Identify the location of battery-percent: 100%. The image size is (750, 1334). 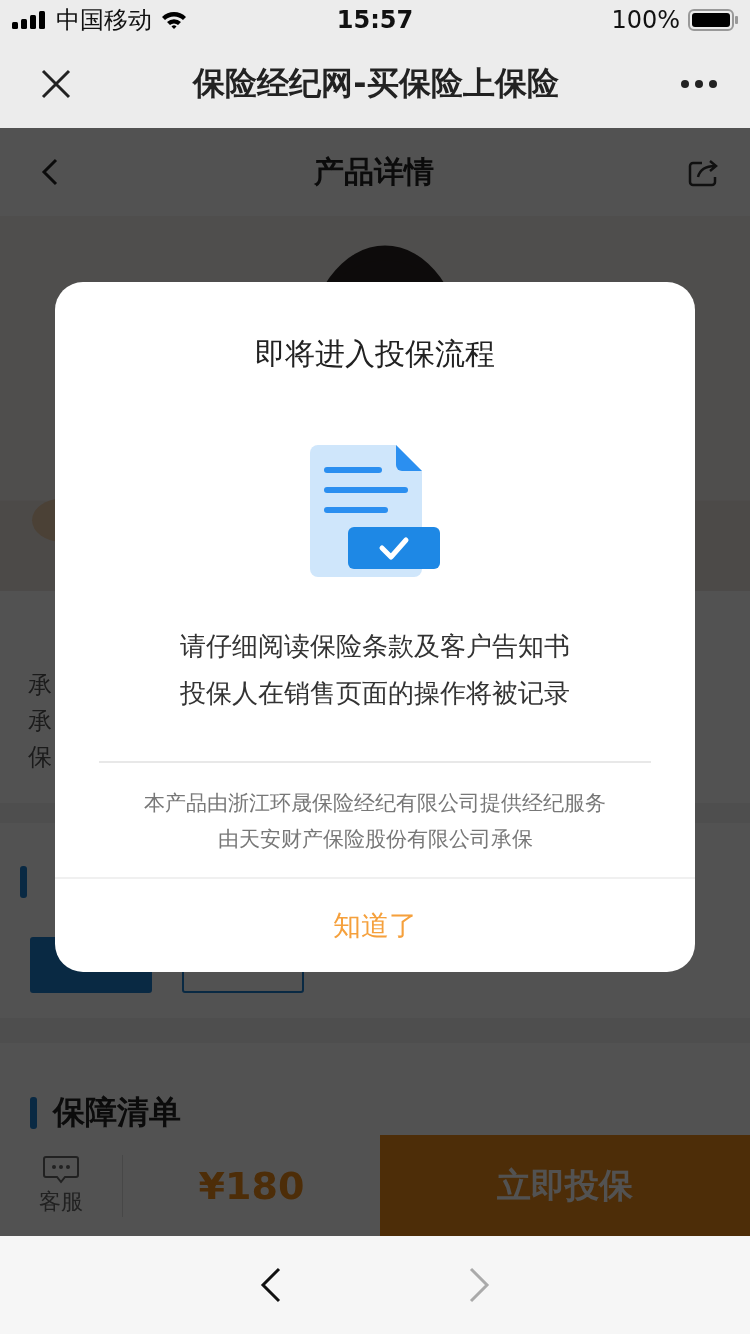
(645, 20).